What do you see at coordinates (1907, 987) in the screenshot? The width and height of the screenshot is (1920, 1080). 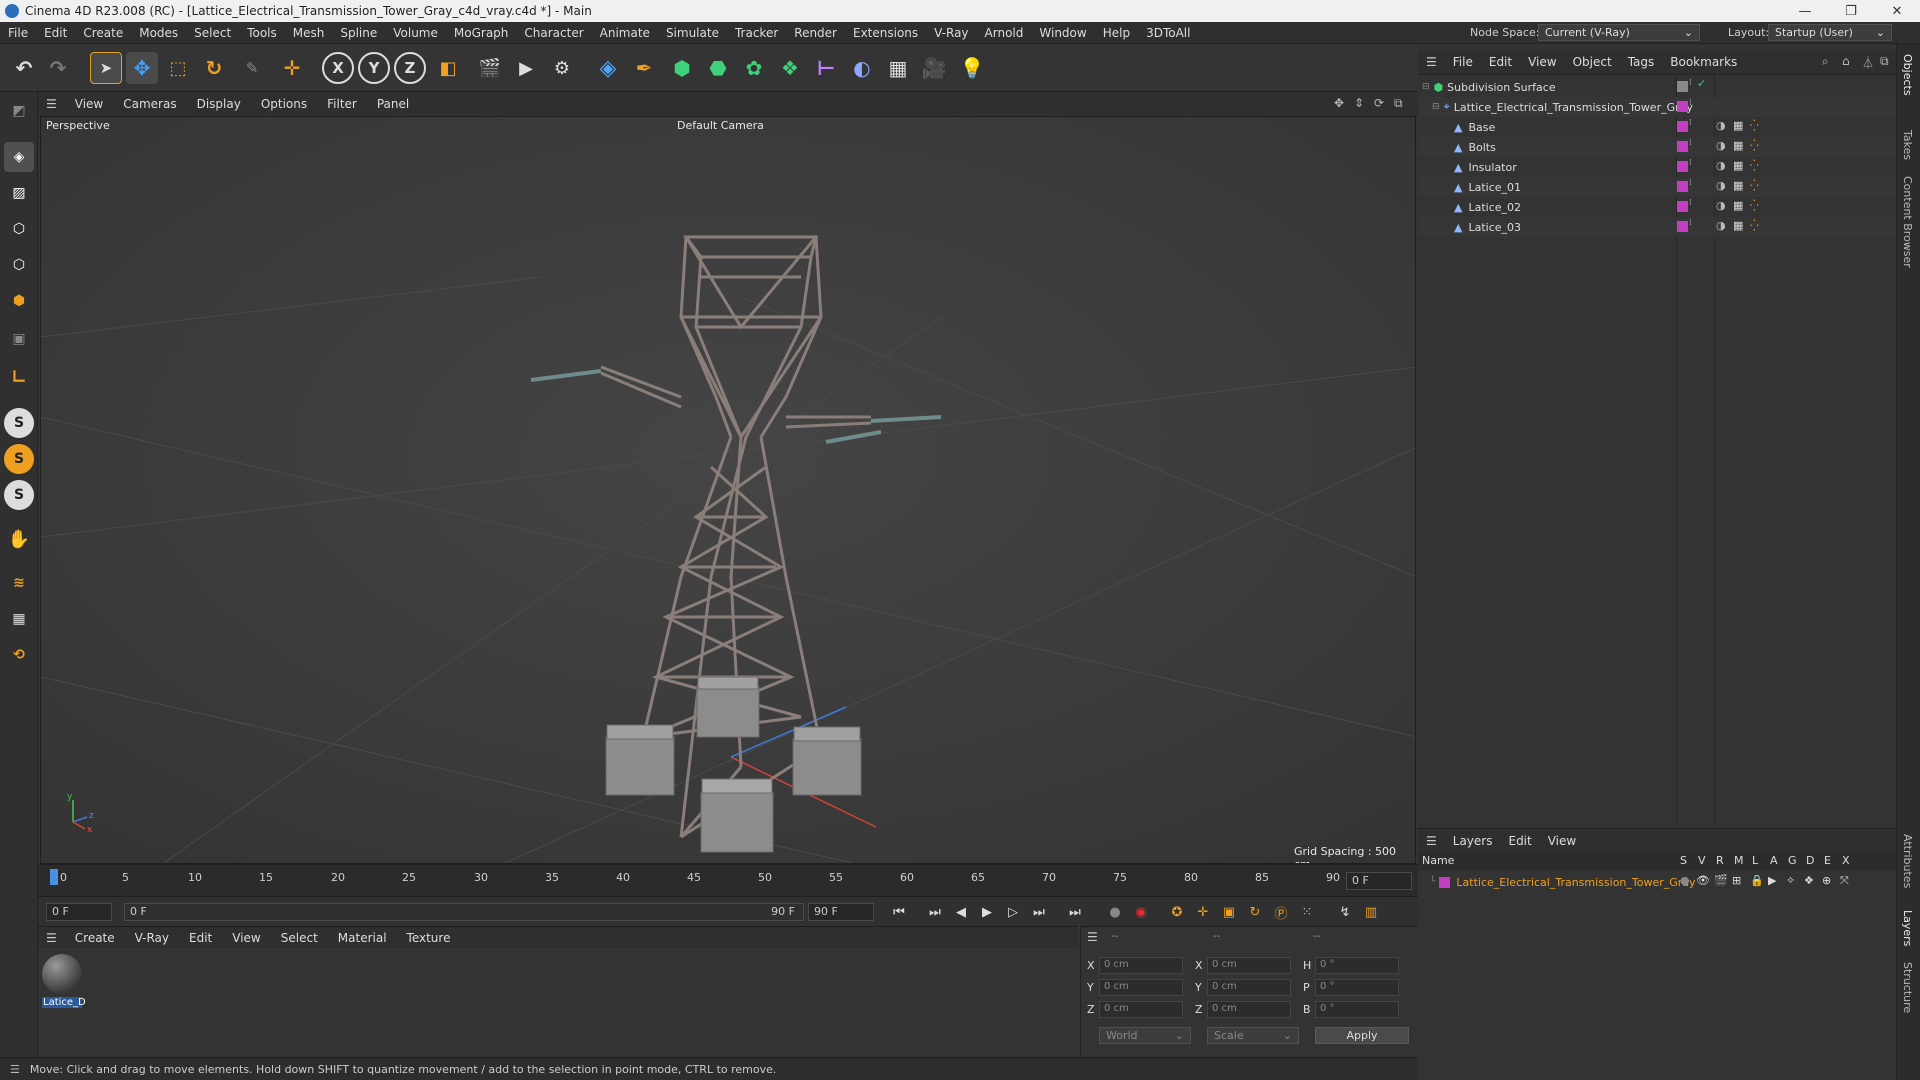 I see `tab-structure: Structure` at bounding box center [1907, 987].